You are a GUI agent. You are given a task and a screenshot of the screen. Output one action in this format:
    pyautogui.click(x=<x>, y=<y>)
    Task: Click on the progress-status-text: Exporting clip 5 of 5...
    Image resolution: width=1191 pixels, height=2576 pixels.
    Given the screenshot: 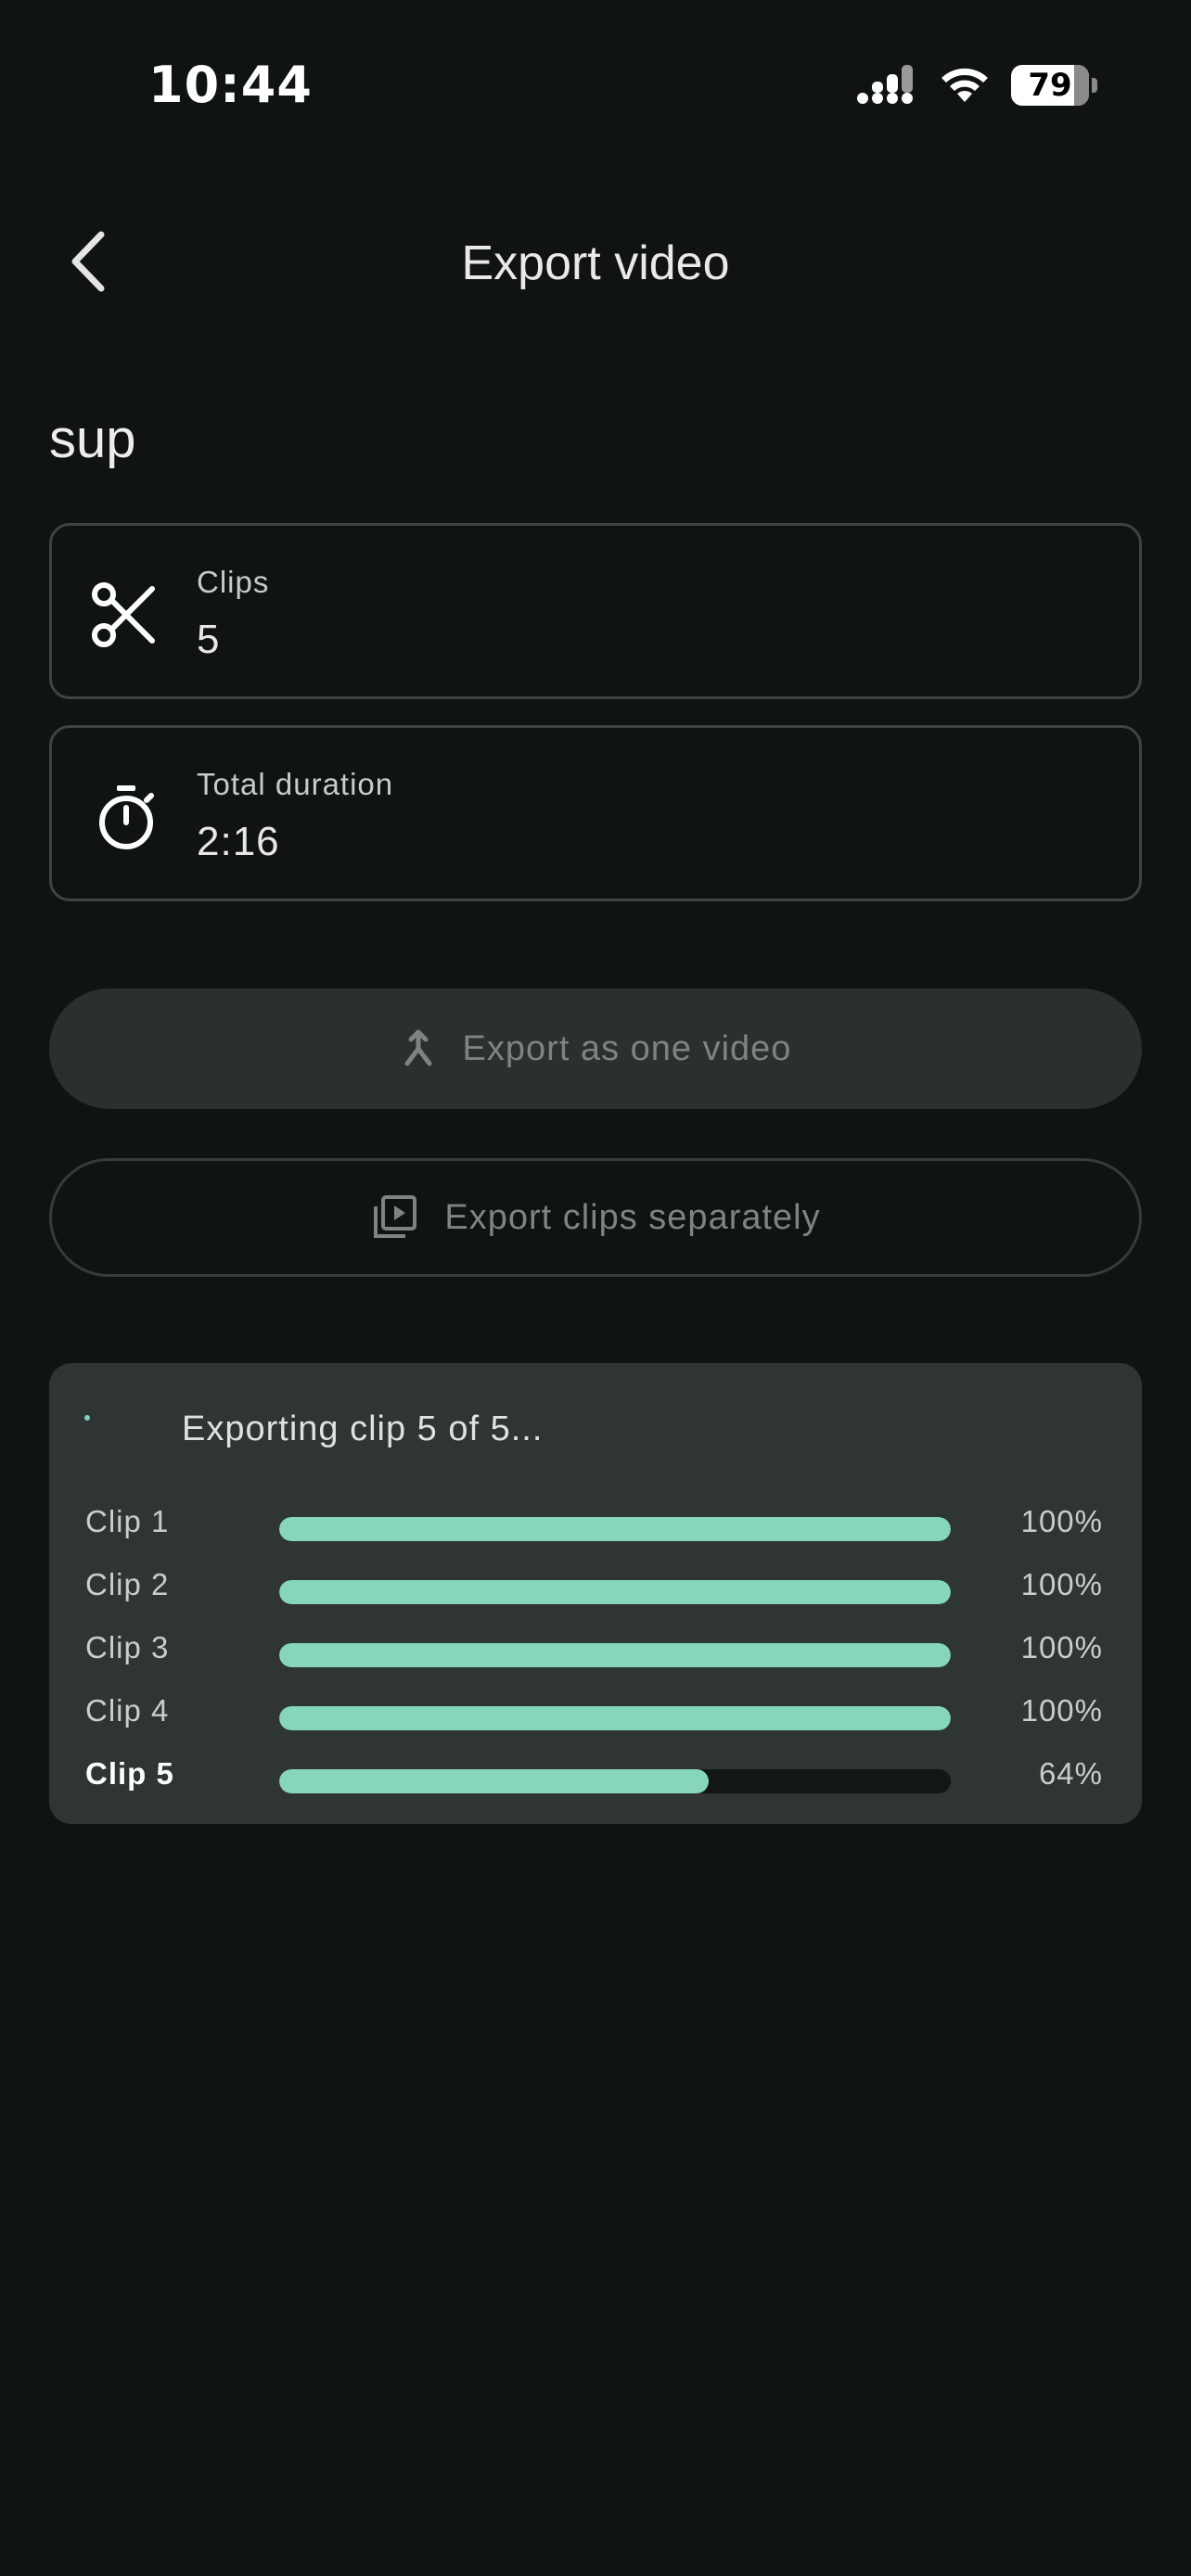 What is the action you would take?
    pyautogui.click(x=363, y=1428)
    